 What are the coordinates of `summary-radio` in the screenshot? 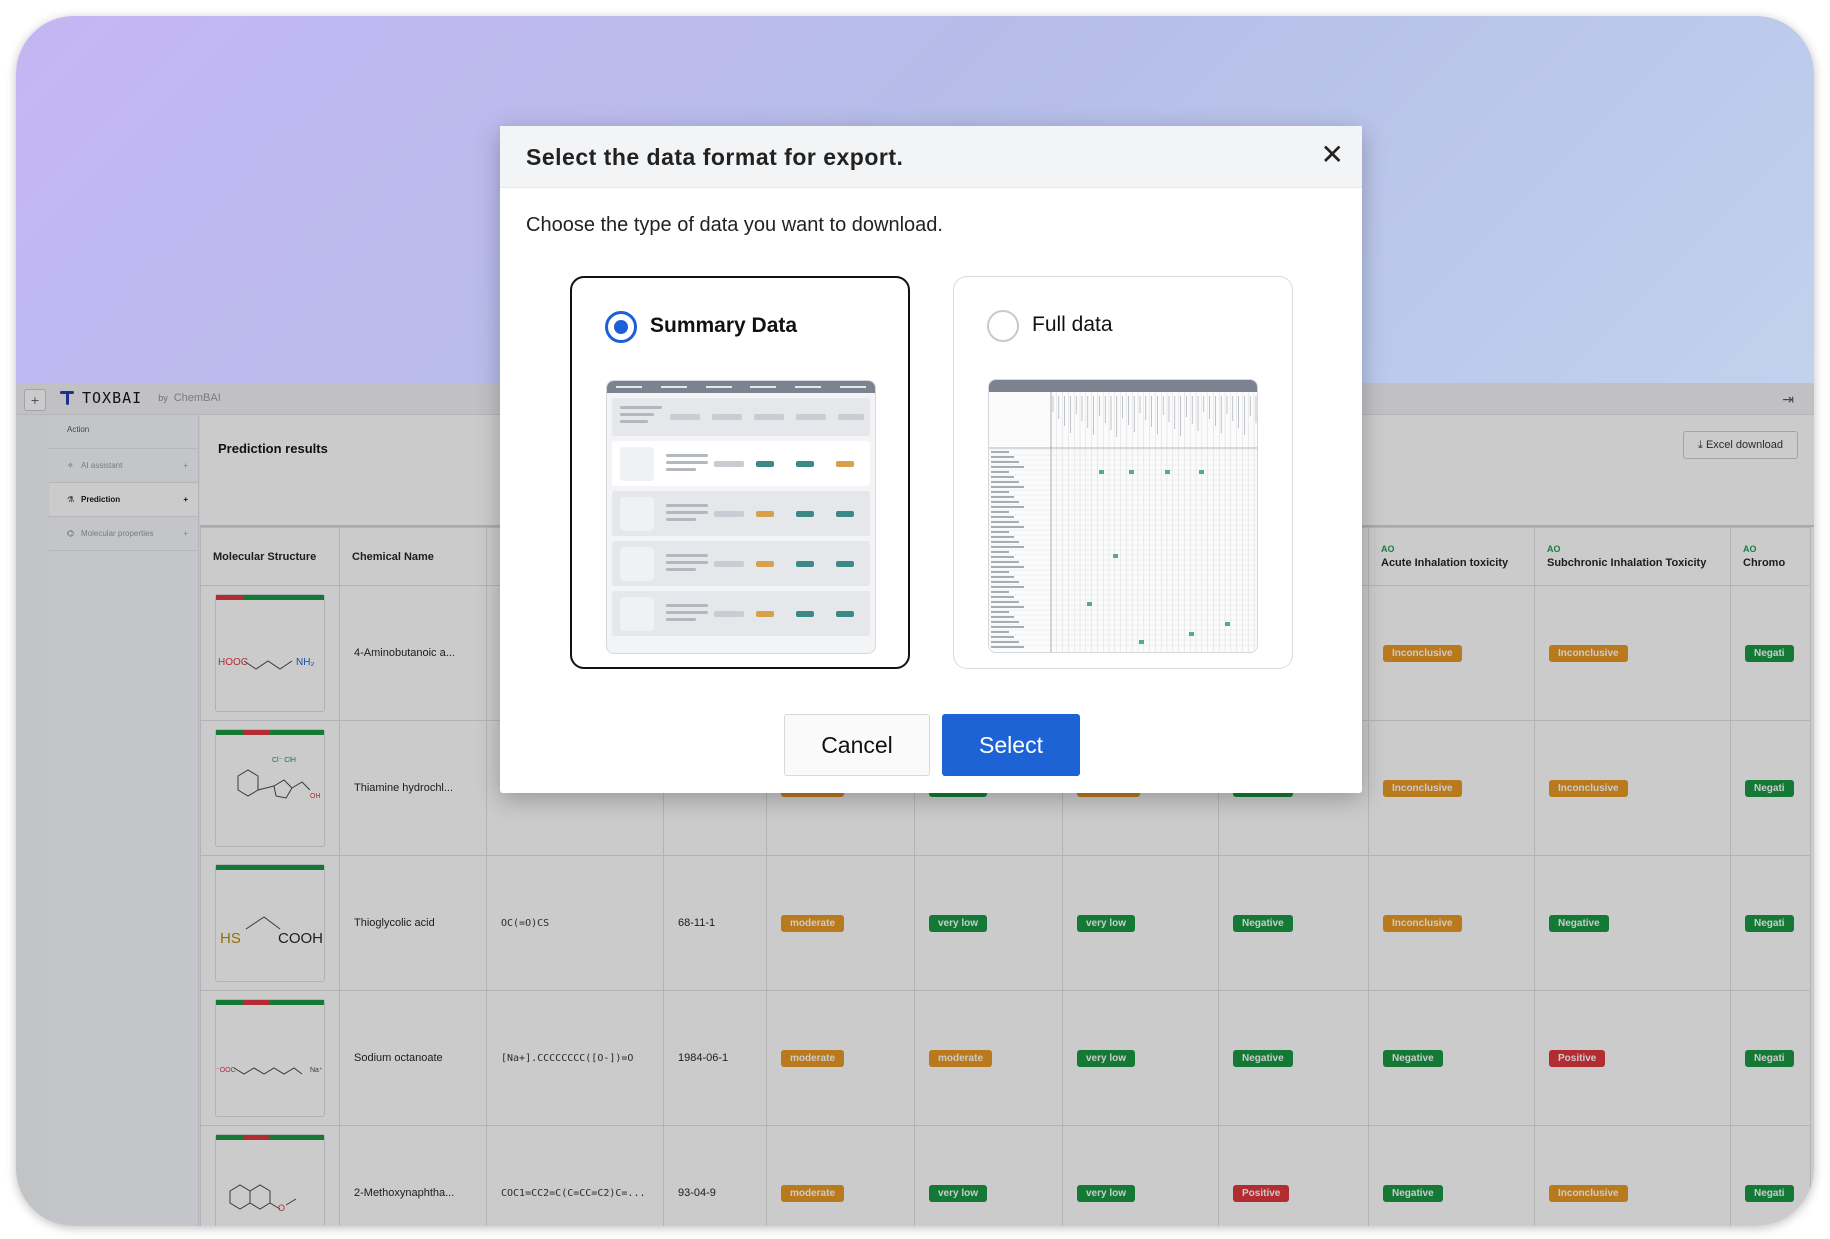 It's located at (621, 327).